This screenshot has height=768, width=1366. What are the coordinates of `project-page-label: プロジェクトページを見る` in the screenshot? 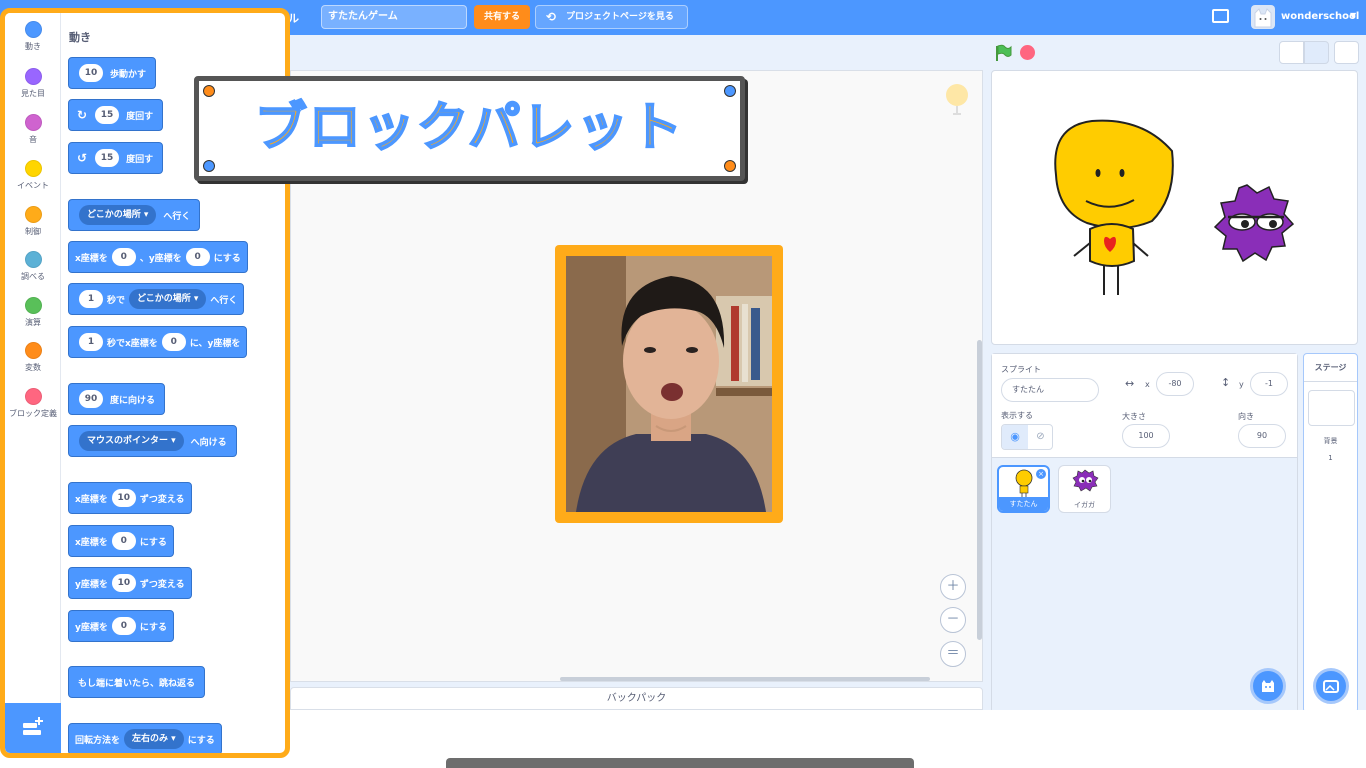 It's located at (620, 17).